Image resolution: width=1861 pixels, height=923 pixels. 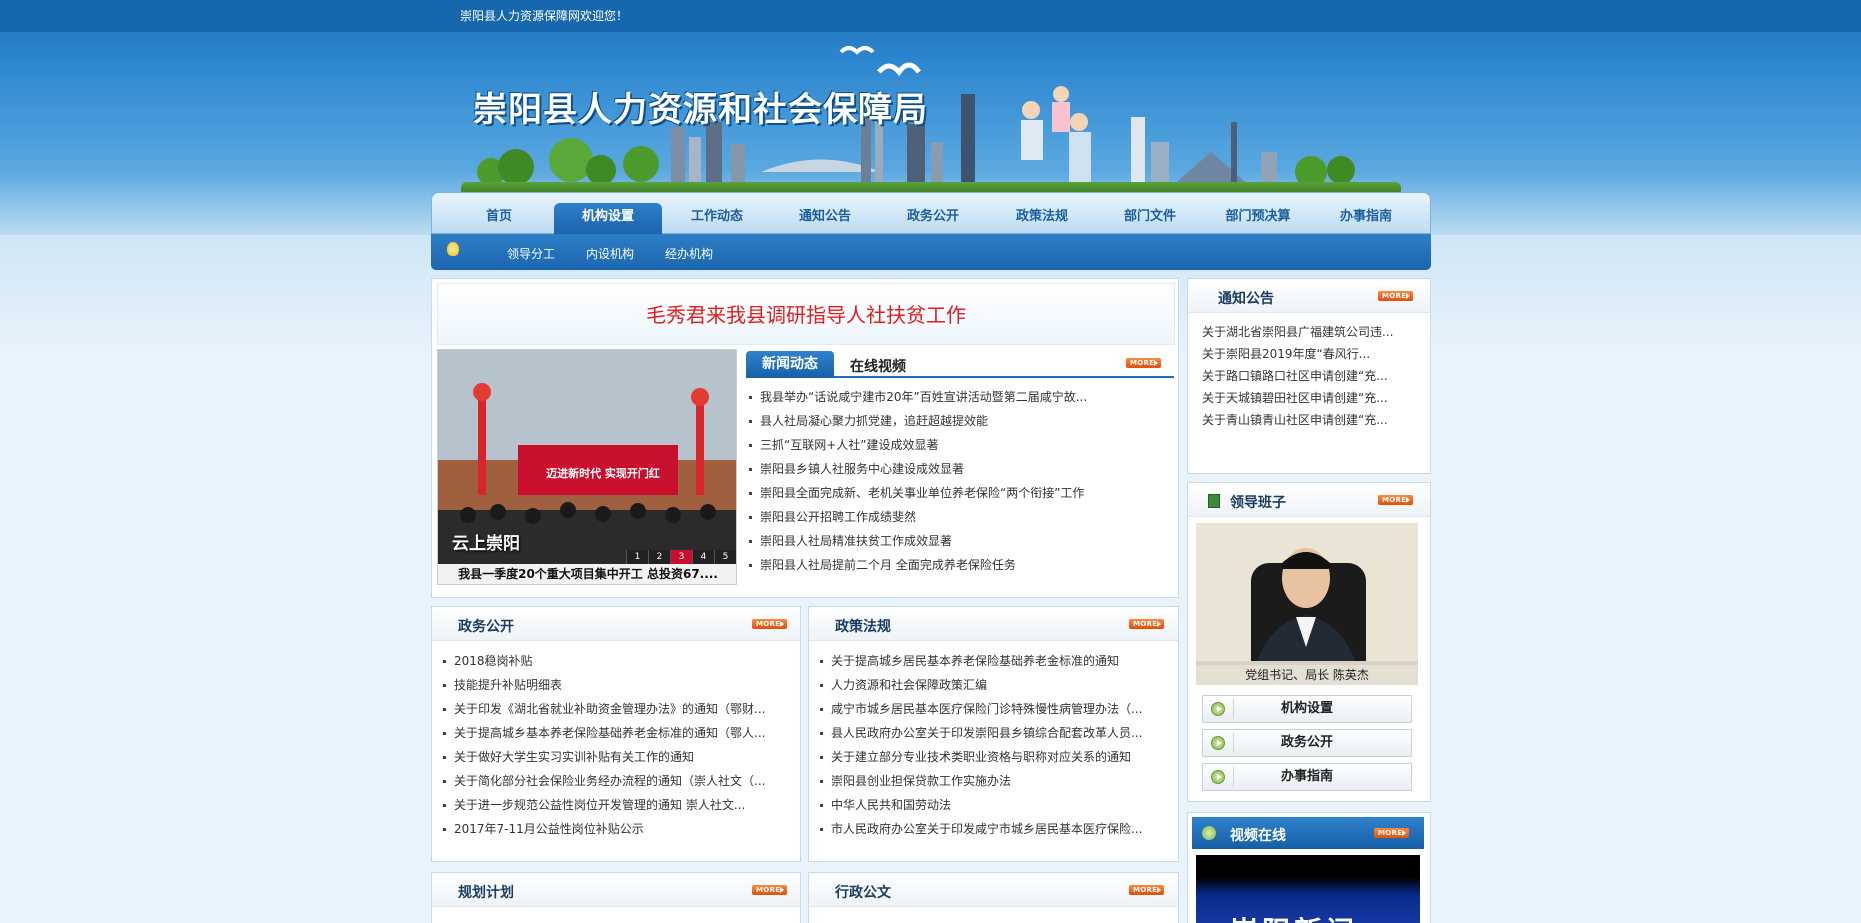 I want to click on list-item: 中华人民共和国劳动法, so click(x=992, y=805).